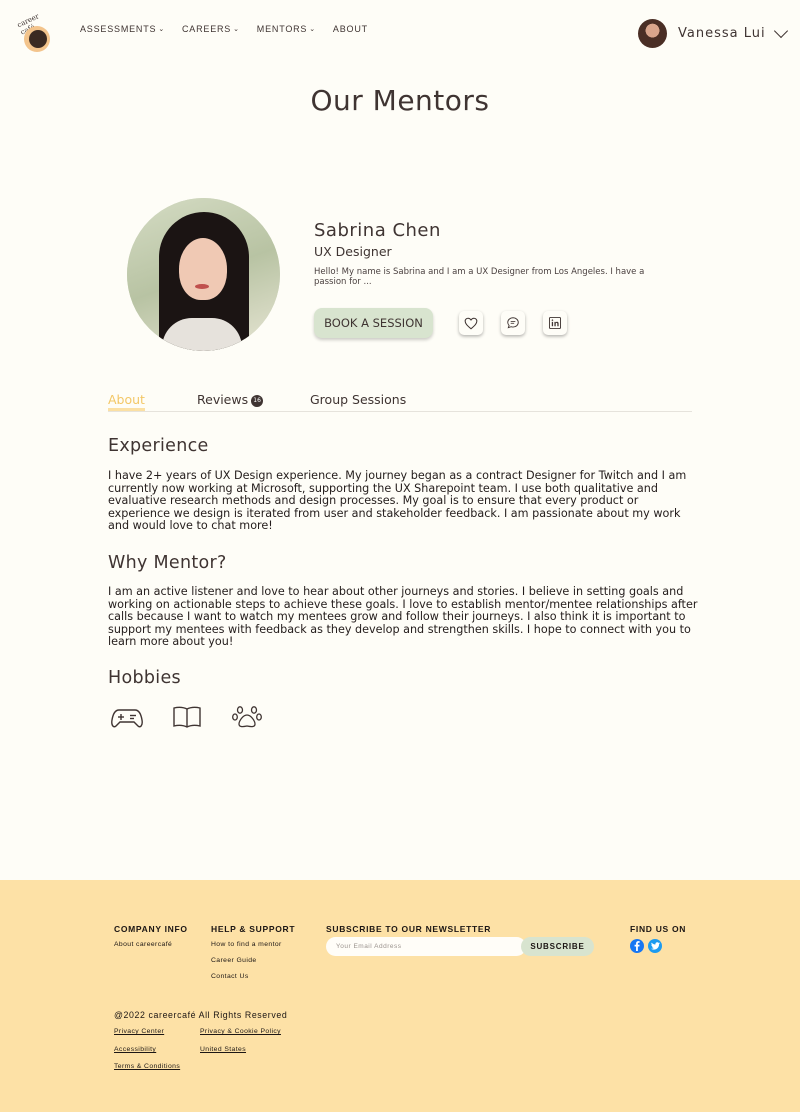 The width and height of the screenshot is (800, 1112). What do you see at coordinates (780, 31) in the screenshot?
I see `chevron-down-icon` at bounding box center [780, 31].